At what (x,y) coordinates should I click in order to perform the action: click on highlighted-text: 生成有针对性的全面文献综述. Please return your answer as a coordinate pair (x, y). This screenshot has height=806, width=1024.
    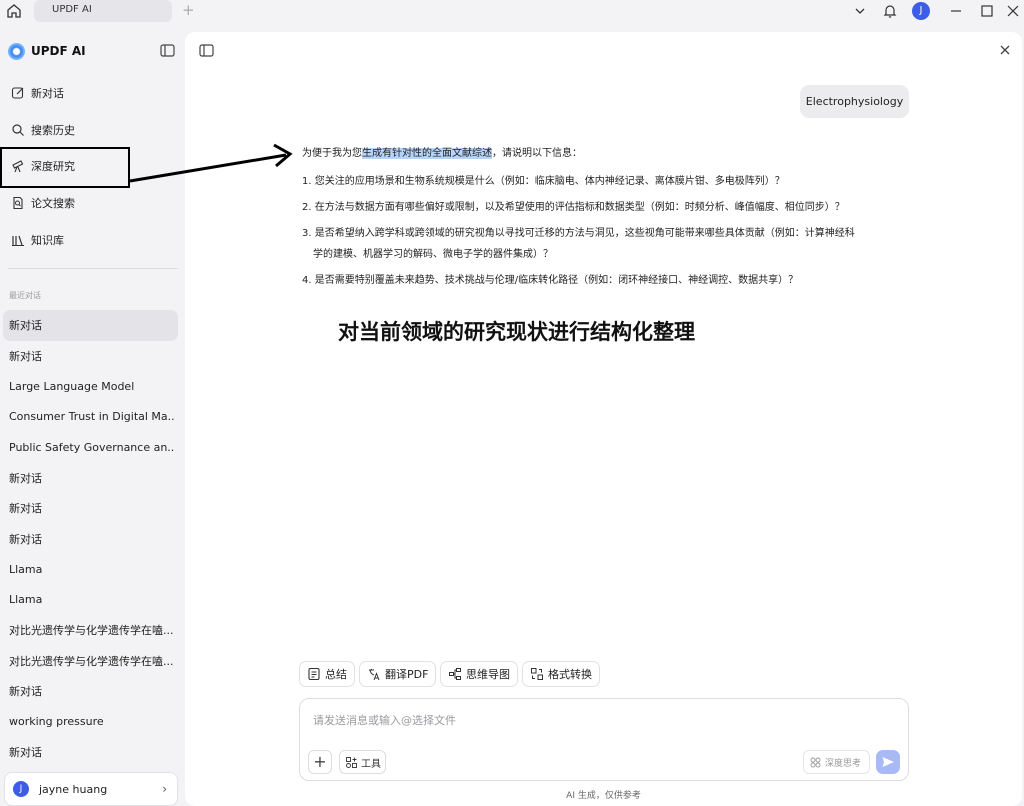
    Looking at the image, I should click on (427, 153).